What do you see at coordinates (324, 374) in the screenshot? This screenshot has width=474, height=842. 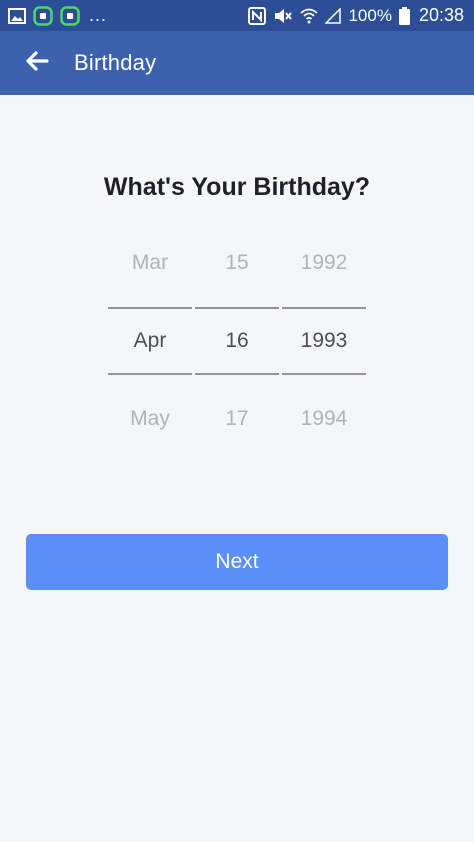 I see `year-divider-bottom` at bounding box center [324, 374].